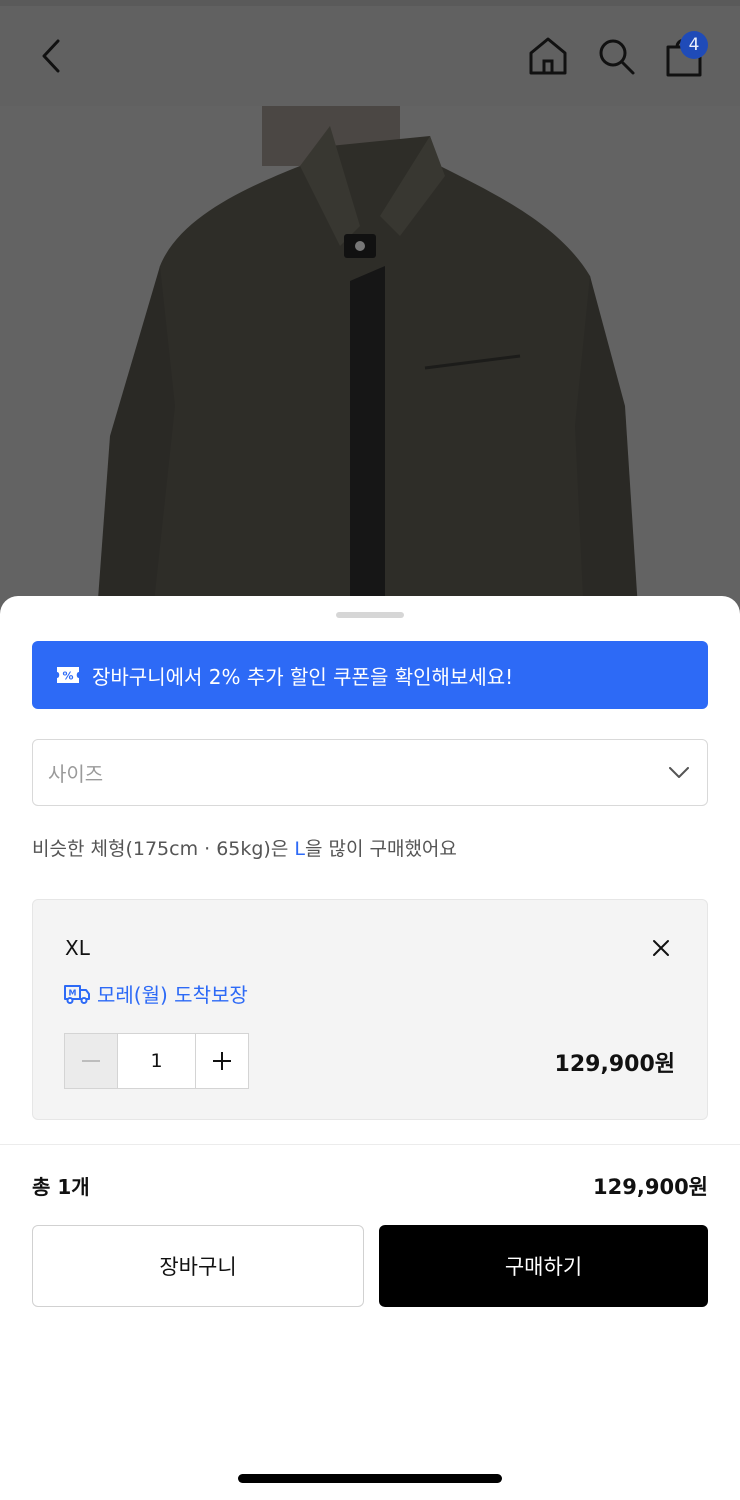 The height and width of the screenshot is (1500, 740). I want to click on close-icon, so click(661, 948).